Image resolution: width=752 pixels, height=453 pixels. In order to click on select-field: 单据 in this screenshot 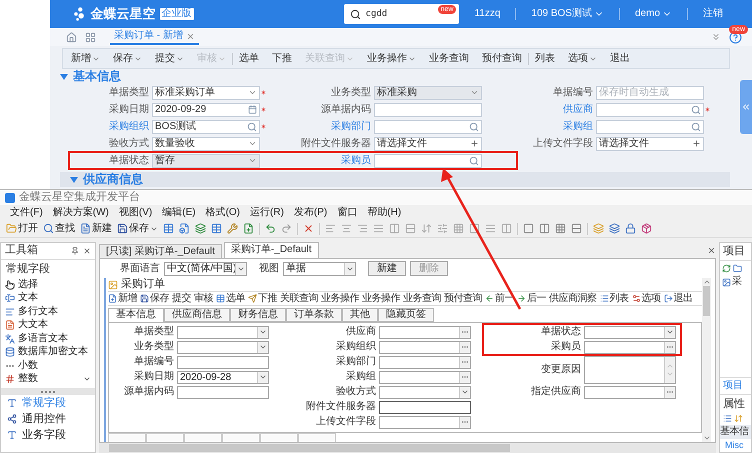, I will do `click(319, 269)`.